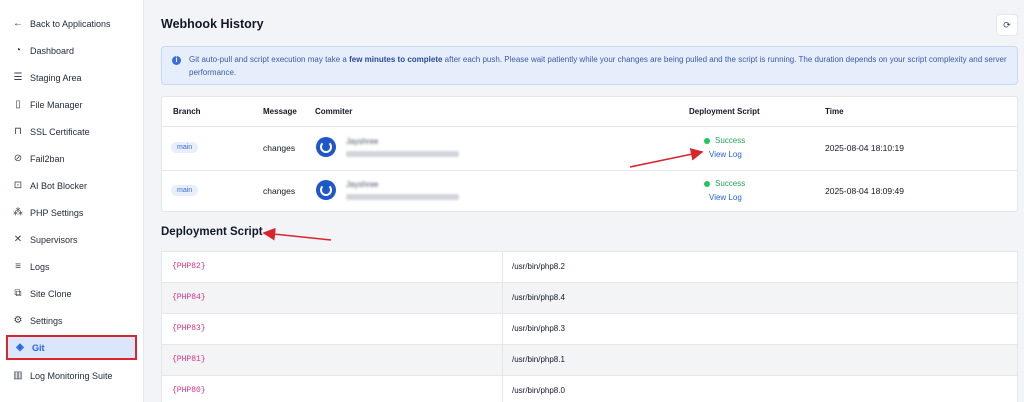 This screenshot has width=1024, height=402. Describe the element at coordinates (18, 104) in the screenshot. I see `file-icon: ▯` at that location.